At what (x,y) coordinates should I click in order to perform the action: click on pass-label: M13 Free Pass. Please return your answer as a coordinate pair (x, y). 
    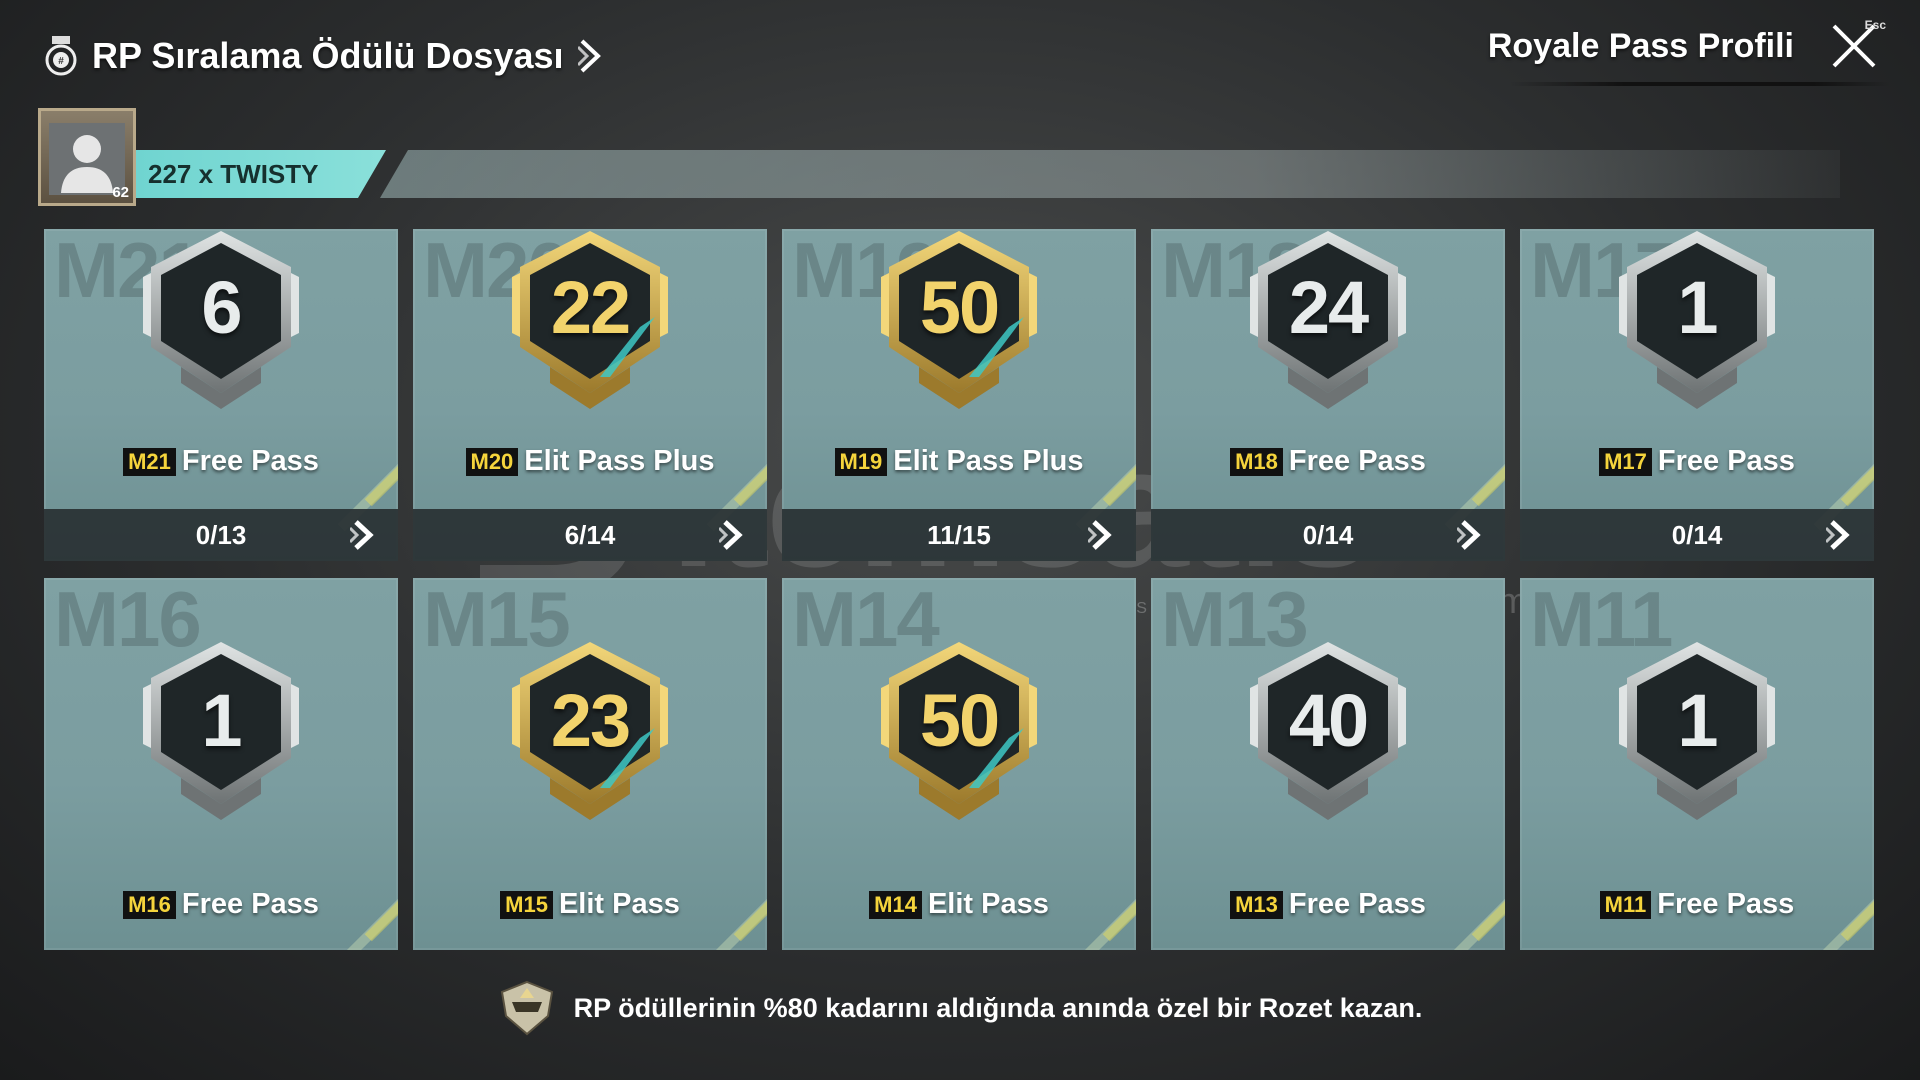
    Looking at the image, I should click on (1328, 904).